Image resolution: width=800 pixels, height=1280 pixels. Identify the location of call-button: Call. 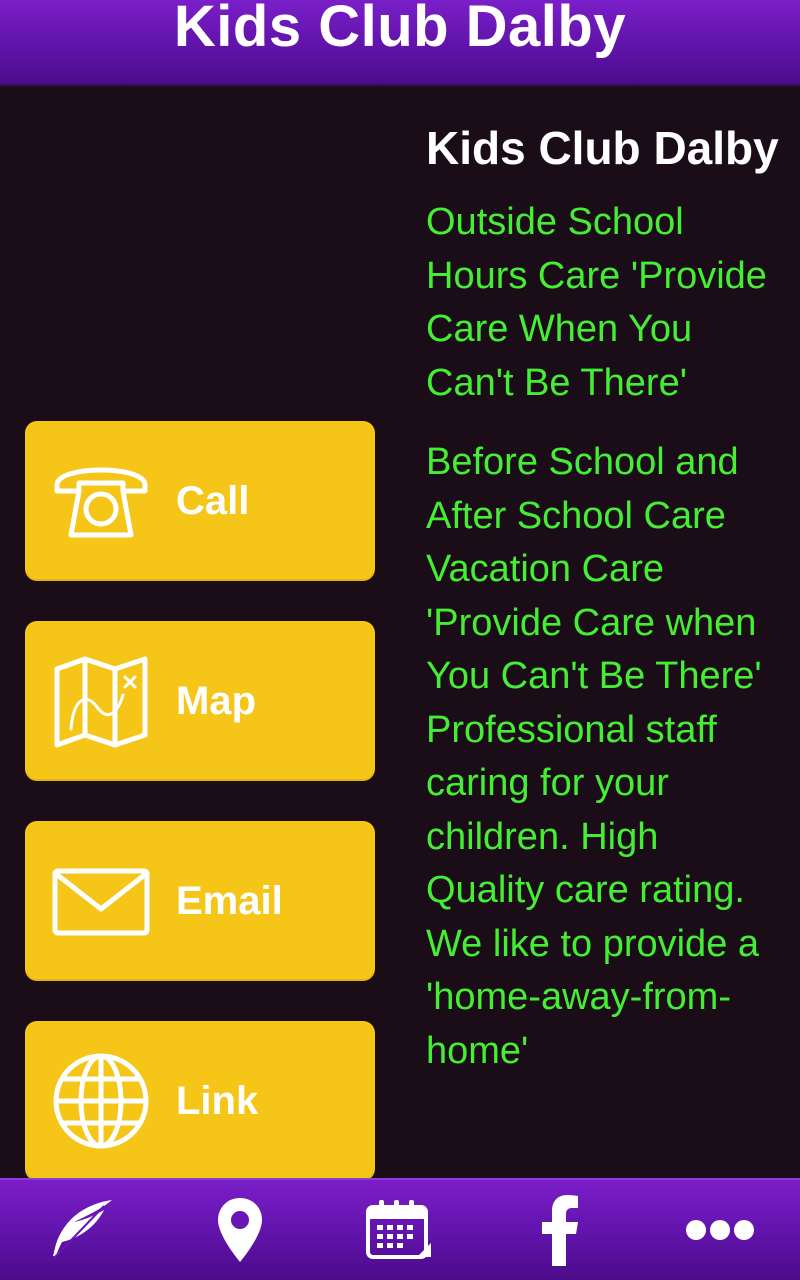
(200, 501).